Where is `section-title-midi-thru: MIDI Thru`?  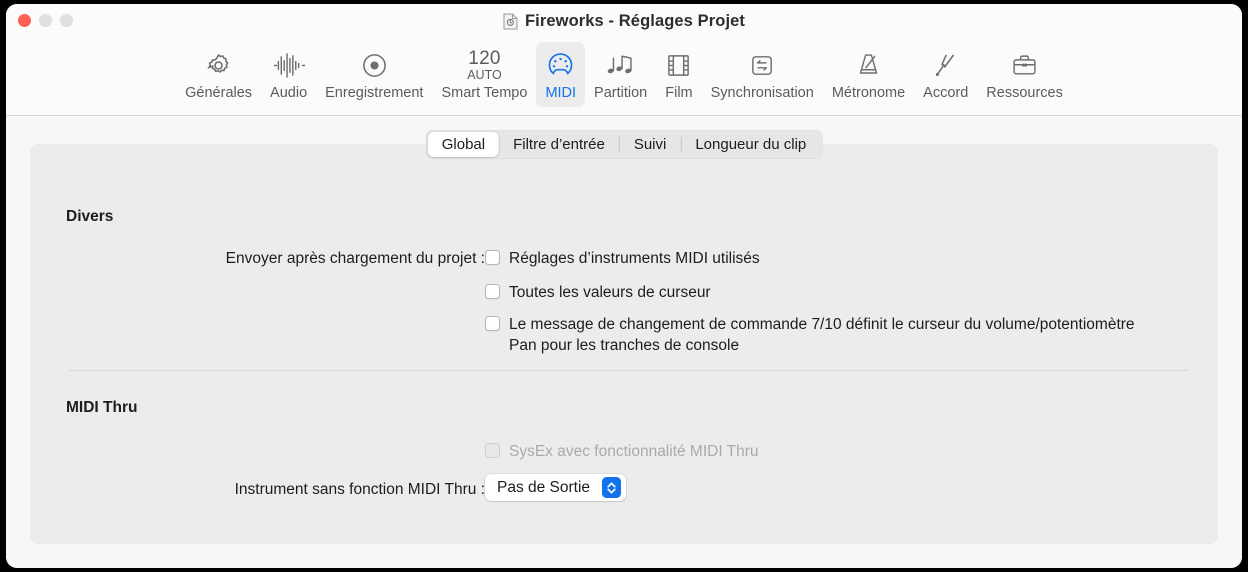
section-title-midi-thru: MIDI Thru is located at coordinates (102, 407).